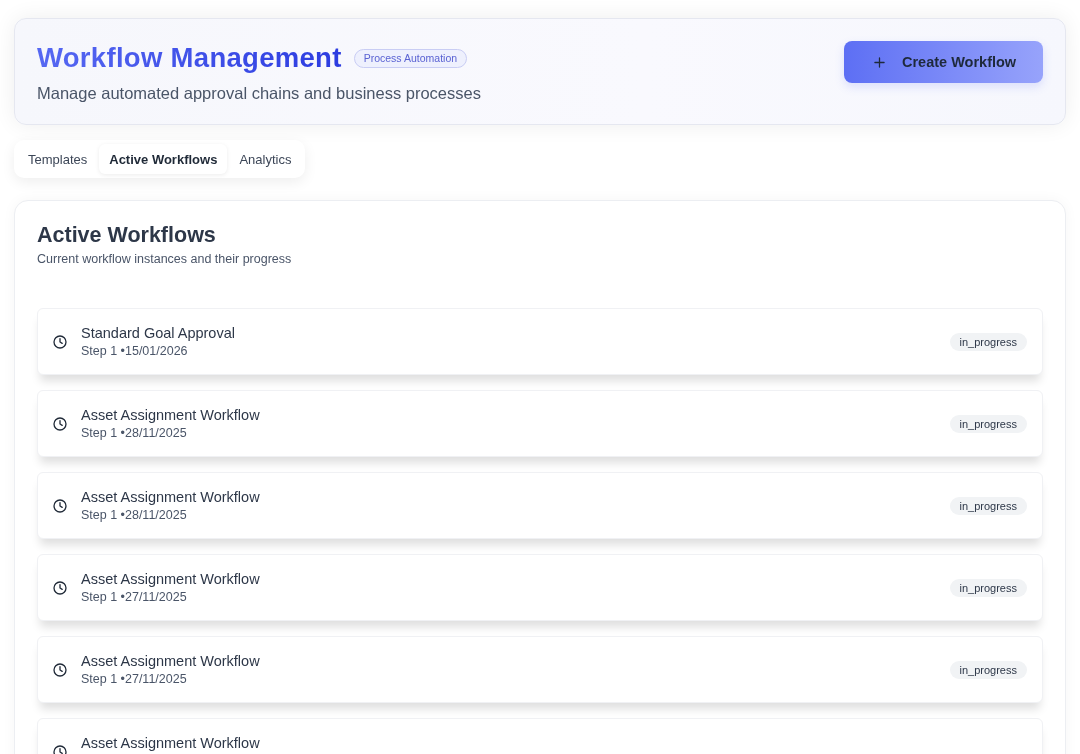 The image size is (1080, 754). What do you see at coordinates (943, 62) in the screenshot?
I see `create-workflow-button: Create Workflow` at bounding box center [943, 62].